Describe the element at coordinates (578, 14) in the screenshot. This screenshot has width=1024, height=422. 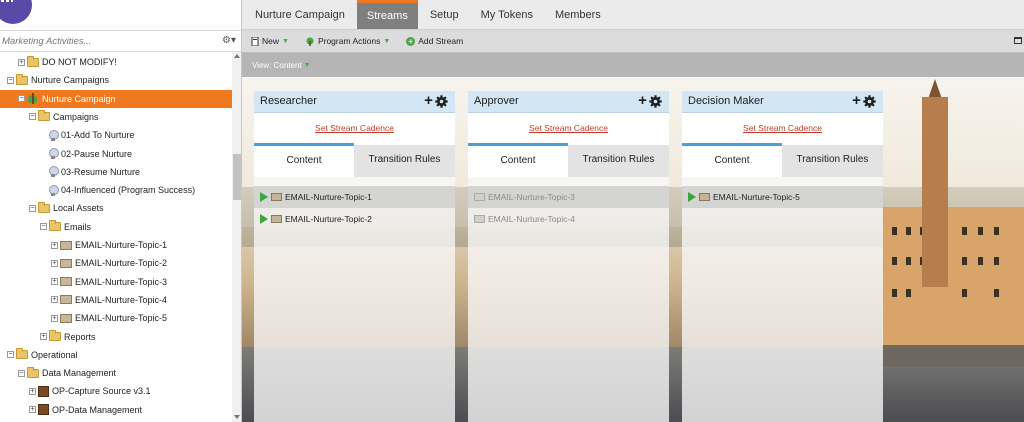
I see `tab-members: Members` at that location.